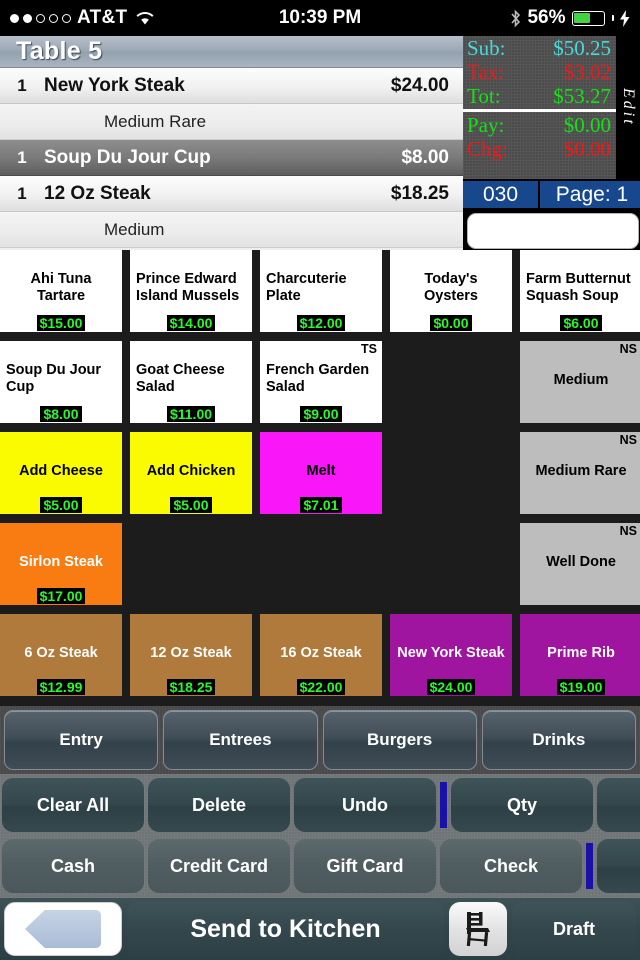  I want to click on tile-price: $15.00, so click(61, 323).